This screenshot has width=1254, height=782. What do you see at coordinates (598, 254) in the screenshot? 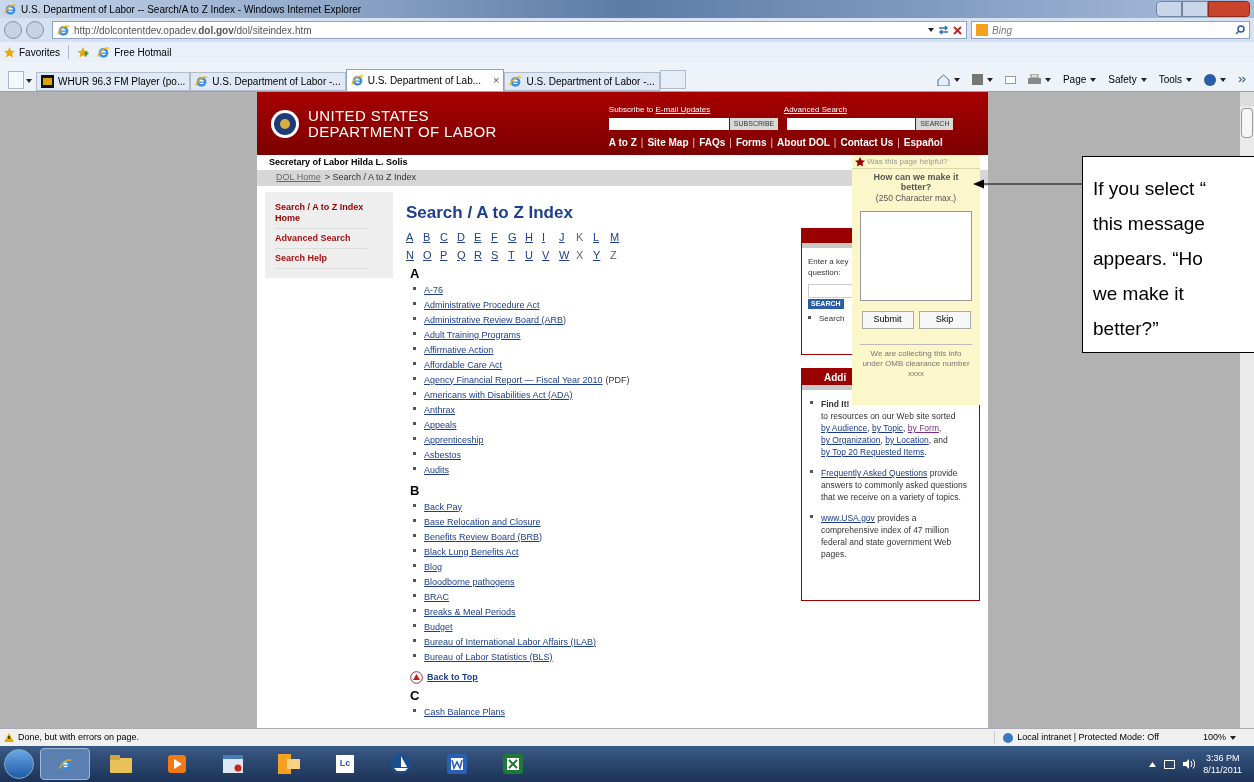
I see `letter-link: Y` at bounding box center [598, 254].